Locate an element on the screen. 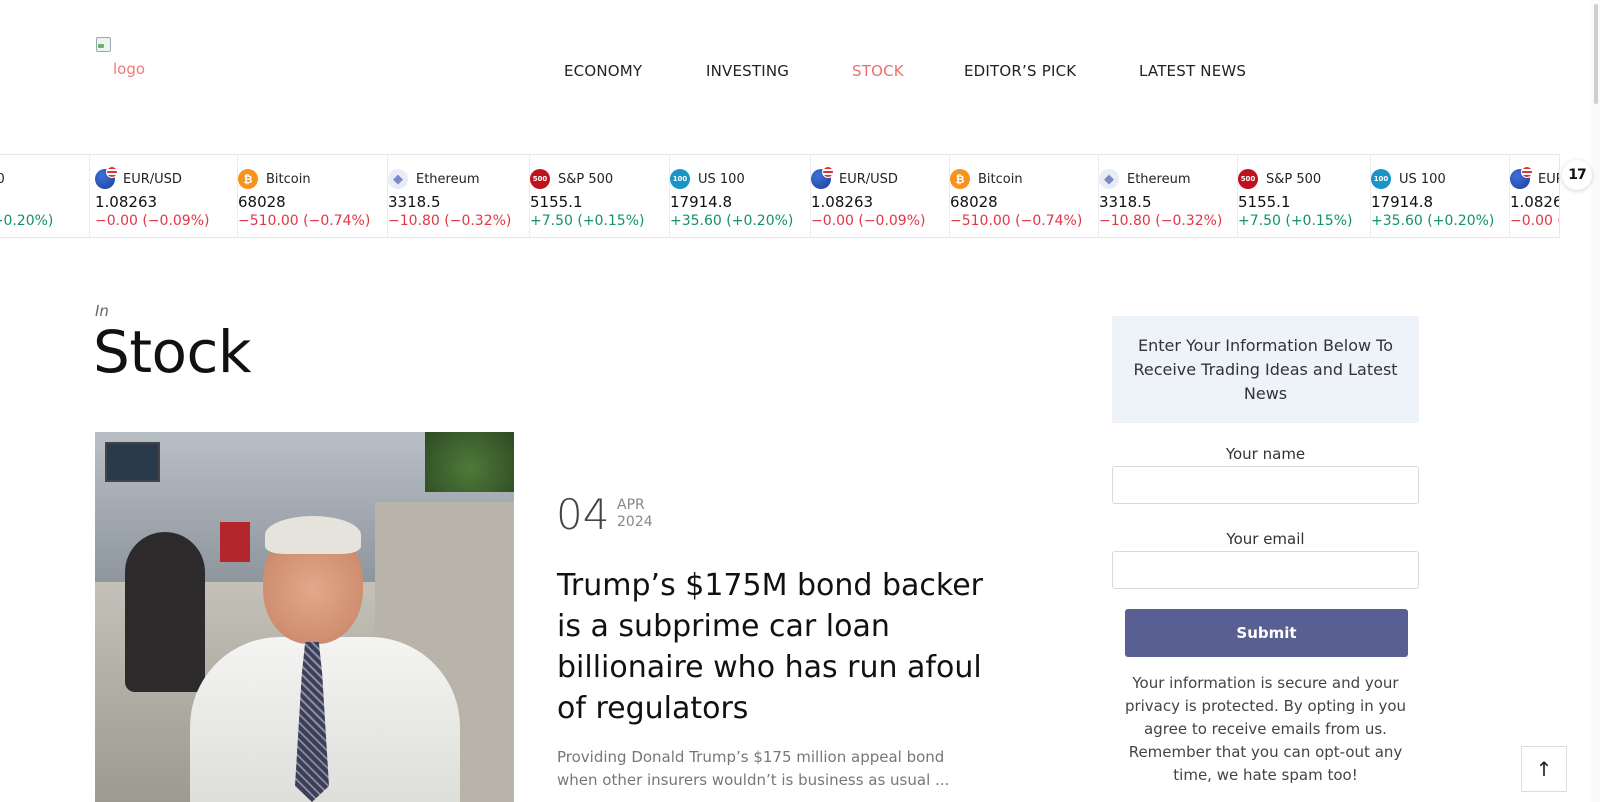 The height and width of the screenshot is (802, 1600). article-date-month-year: APR 2024 is located at coordinates (635, 514).